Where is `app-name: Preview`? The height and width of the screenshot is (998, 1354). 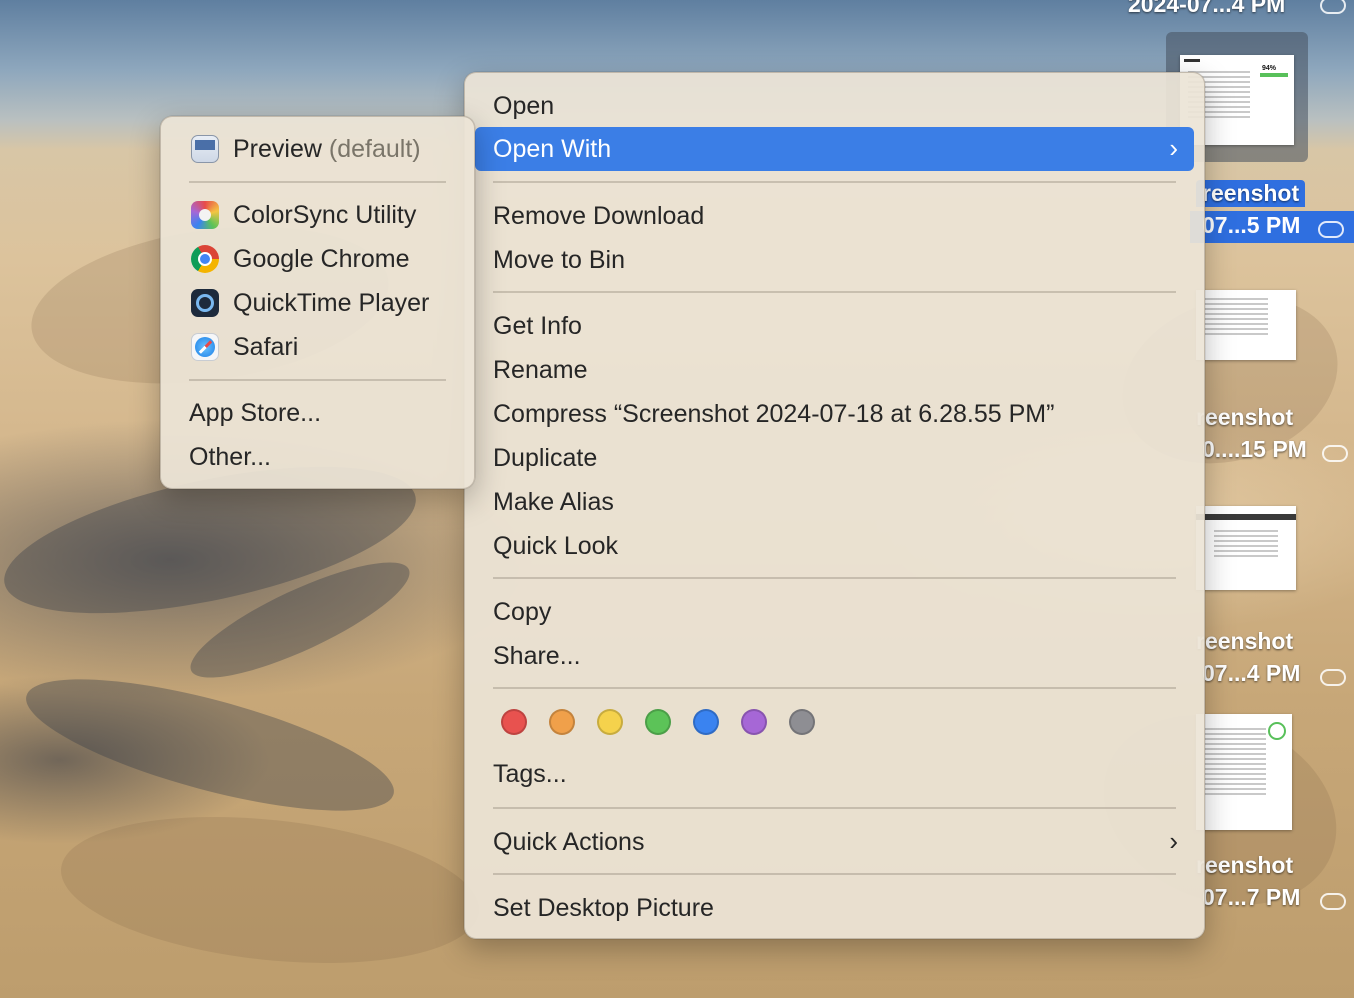 app-name: Preview is located at coordinates (277, 149).